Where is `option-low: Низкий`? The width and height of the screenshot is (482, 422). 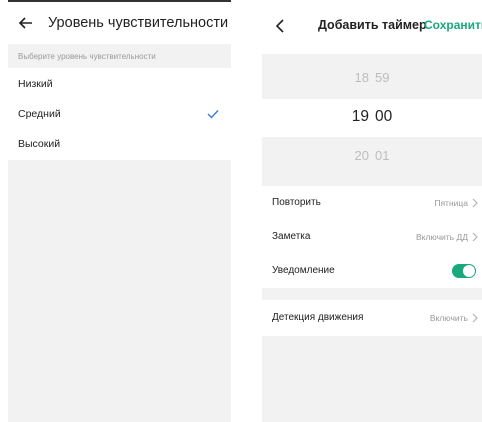
option-low: Низкий is located at coordinates (119, 85).